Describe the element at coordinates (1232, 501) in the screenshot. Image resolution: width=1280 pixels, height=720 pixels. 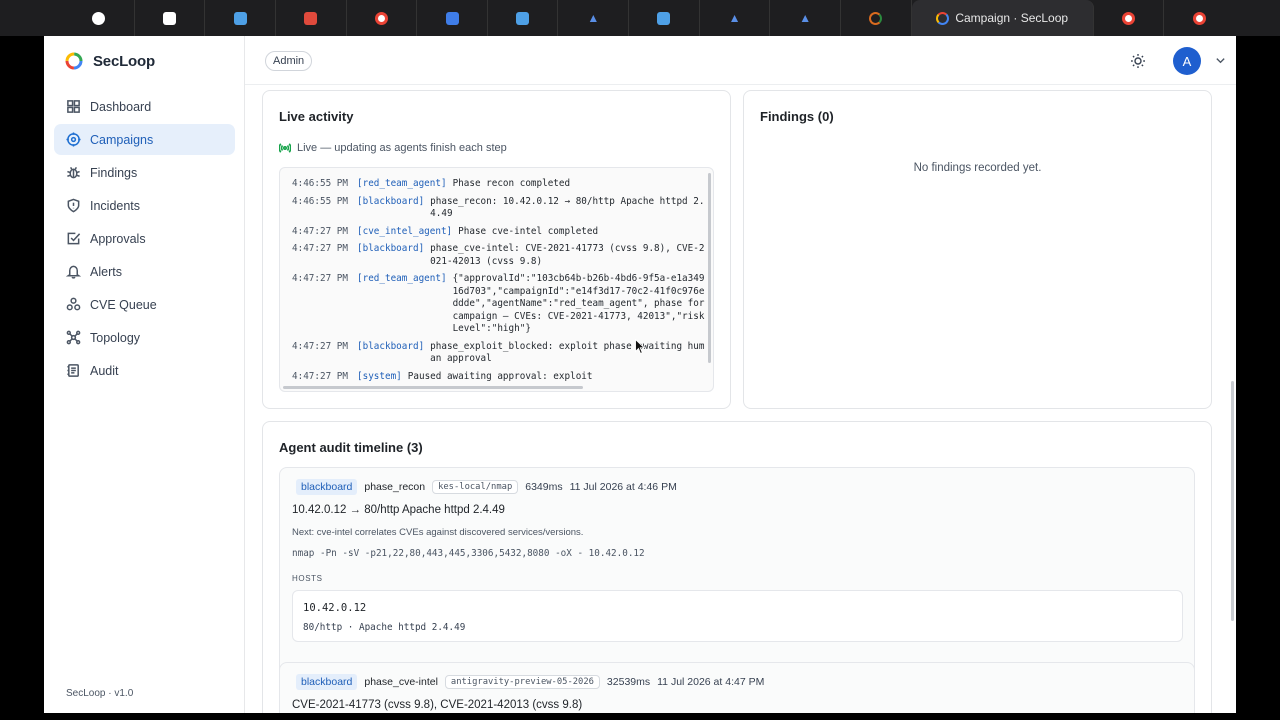
I see `page-scrollbar` at that location.